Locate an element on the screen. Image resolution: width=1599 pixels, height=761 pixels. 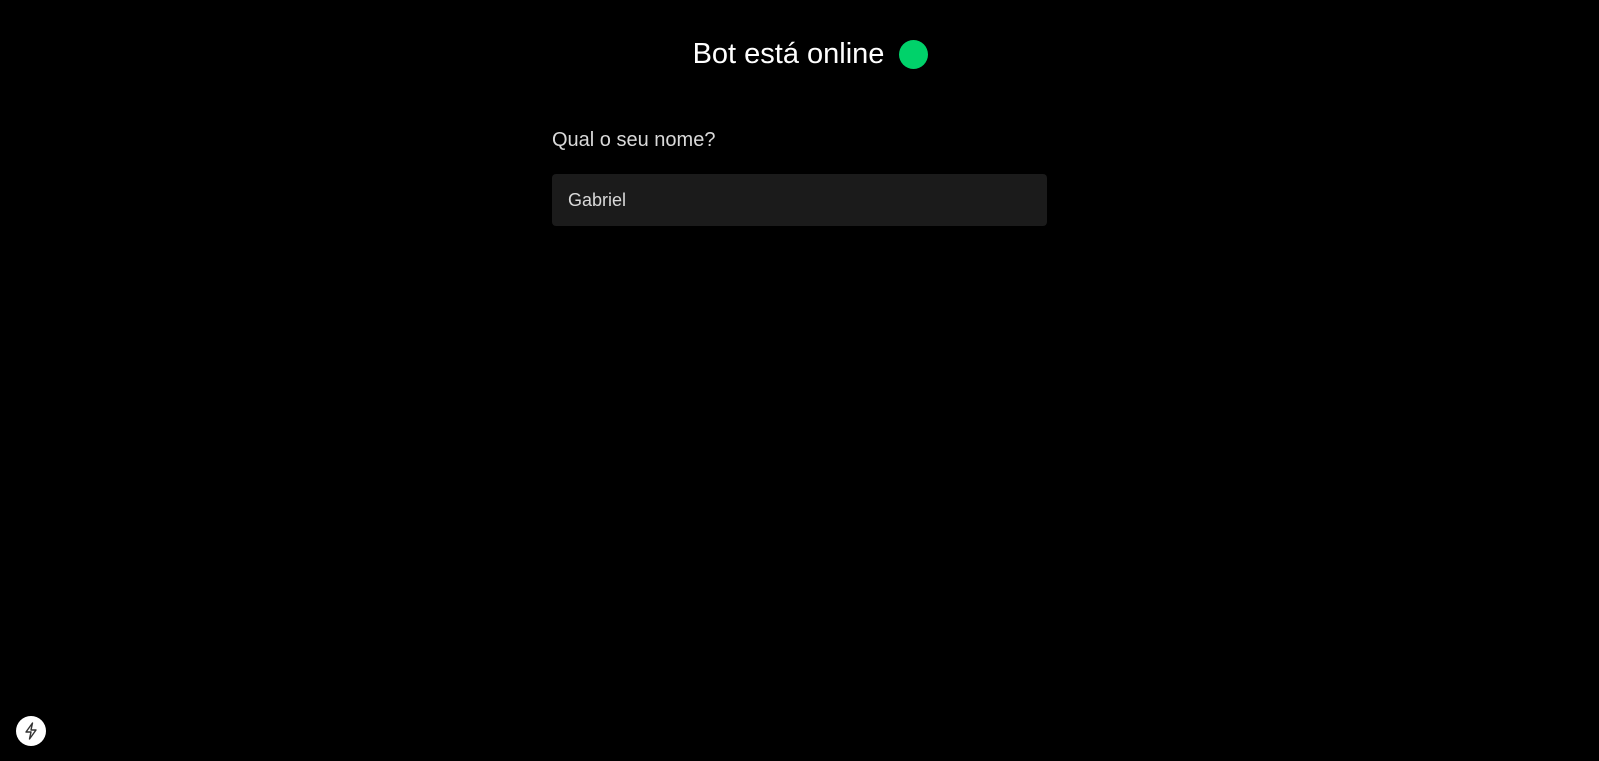
lightning-bolt-icon is located at coordinates (31, 731).